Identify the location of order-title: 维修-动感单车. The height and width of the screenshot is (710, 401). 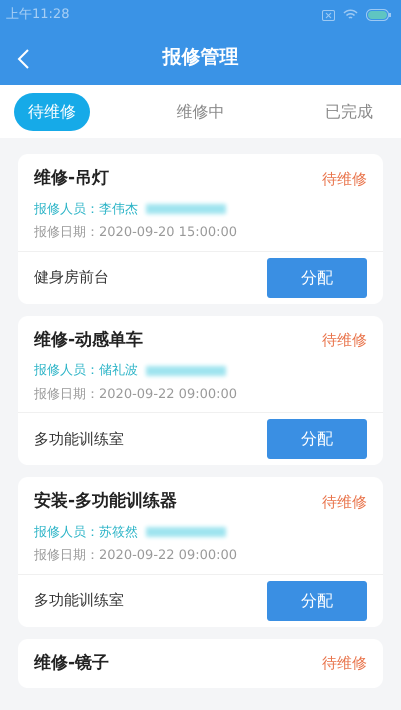
(89, 340).